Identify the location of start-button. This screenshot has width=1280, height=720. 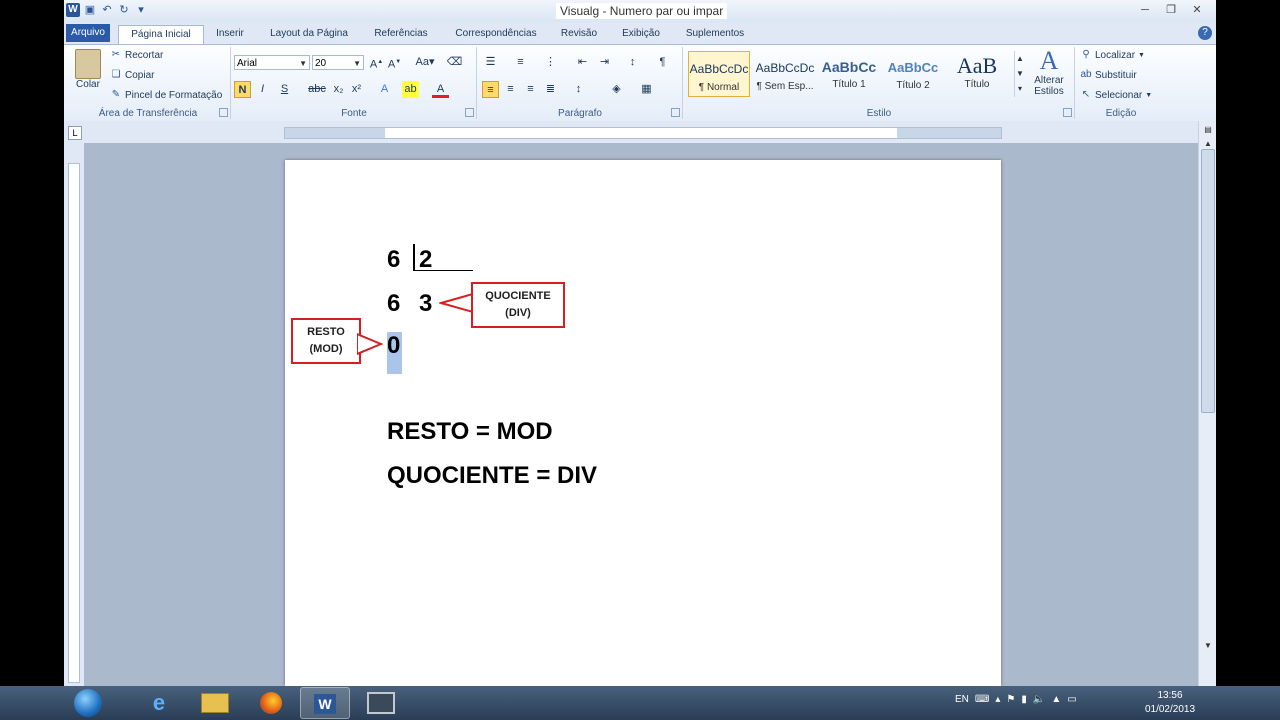
(88, 703).